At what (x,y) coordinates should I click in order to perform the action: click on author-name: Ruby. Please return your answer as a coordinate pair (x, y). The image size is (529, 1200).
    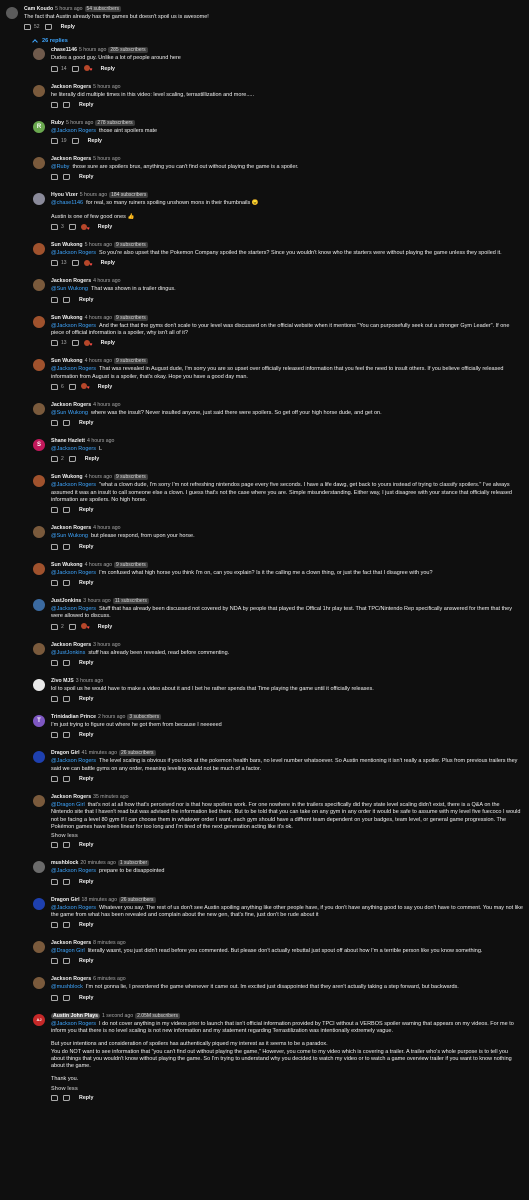
    Looking at the image, I should click on (57, 123).